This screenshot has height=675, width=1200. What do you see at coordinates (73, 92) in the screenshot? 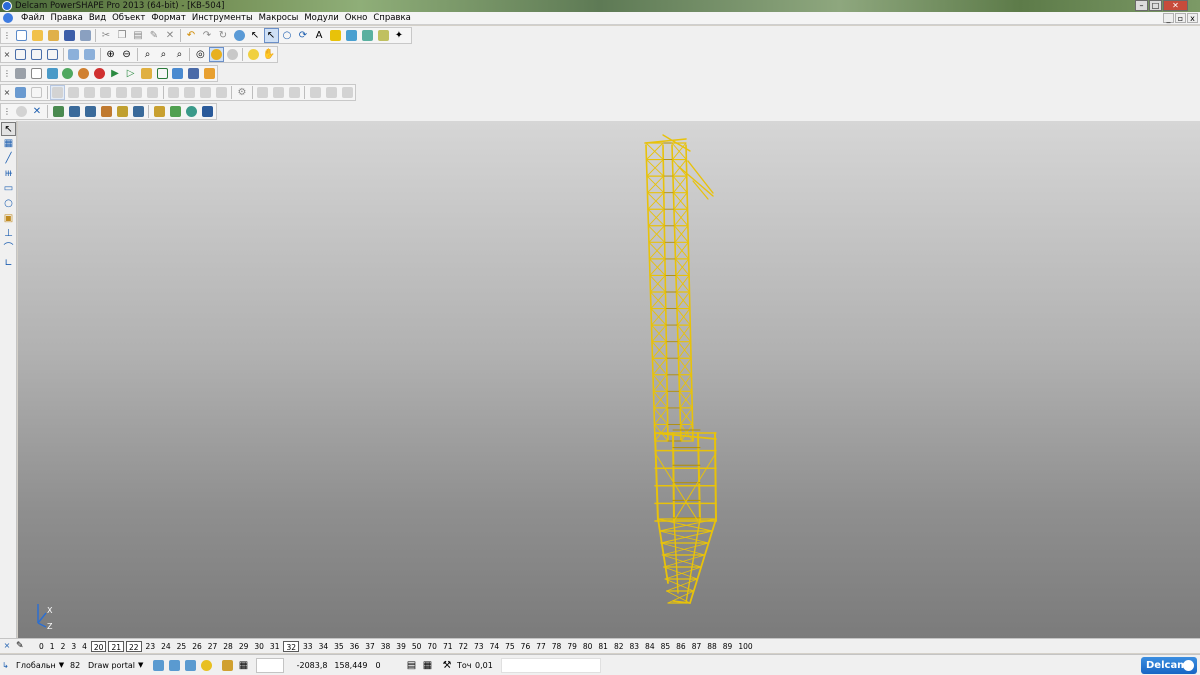
I see `feature-2-icon` at bounding box center [73, 92].